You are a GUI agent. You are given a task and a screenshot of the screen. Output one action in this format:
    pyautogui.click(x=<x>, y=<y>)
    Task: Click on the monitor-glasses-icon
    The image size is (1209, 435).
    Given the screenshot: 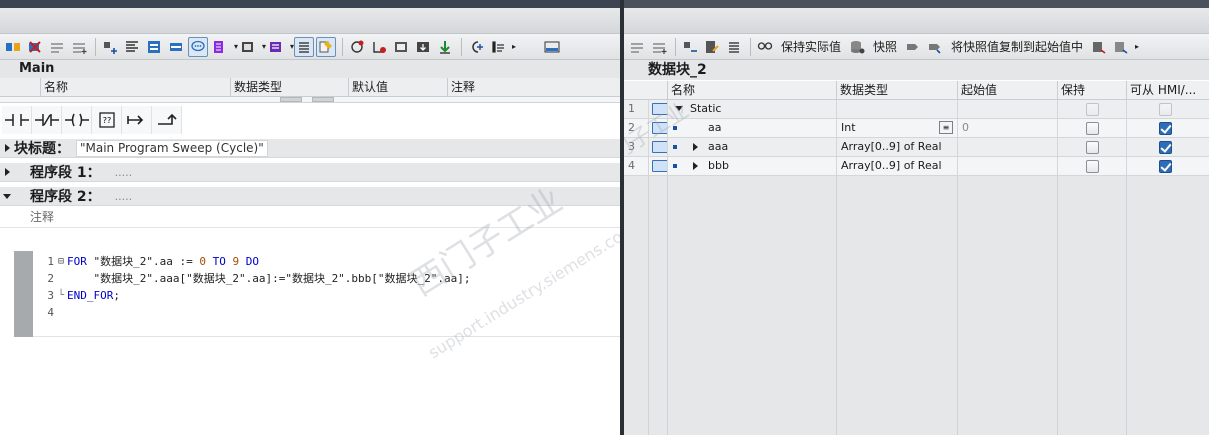 What is the action you would take?
    pyautogui.click(x=765, y=47)
    